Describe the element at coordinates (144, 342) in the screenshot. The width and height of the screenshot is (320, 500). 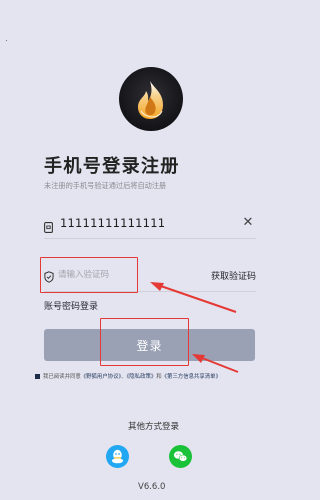
I see `annotation-box-login-button` at that location.